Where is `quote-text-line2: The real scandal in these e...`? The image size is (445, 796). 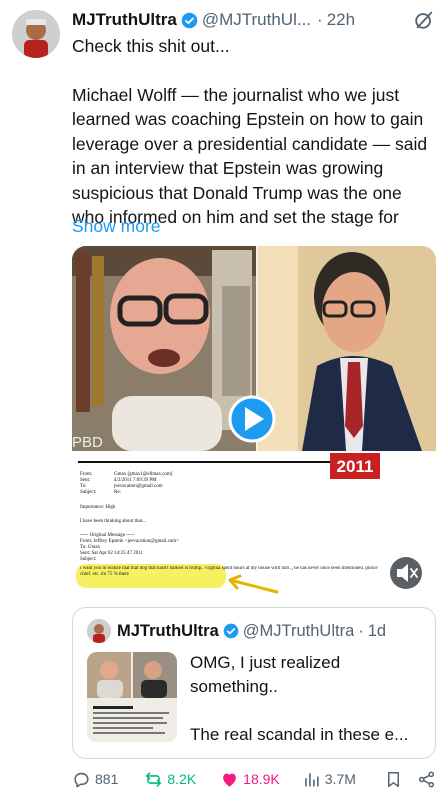 quote-text-line2: The real scandal in these e... is located at coordinates (299, 734).